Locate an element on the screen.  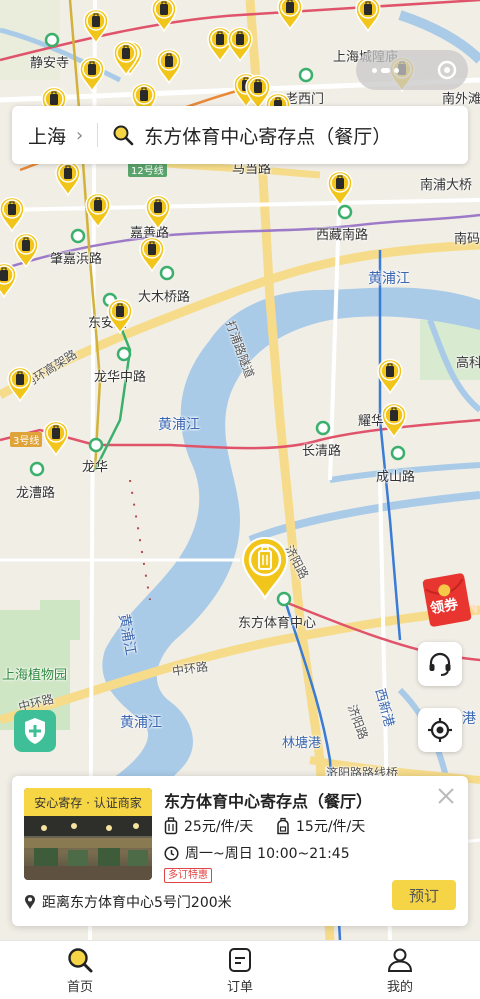
nav-label-profile: 我的 is located at coordinates (399, 987).